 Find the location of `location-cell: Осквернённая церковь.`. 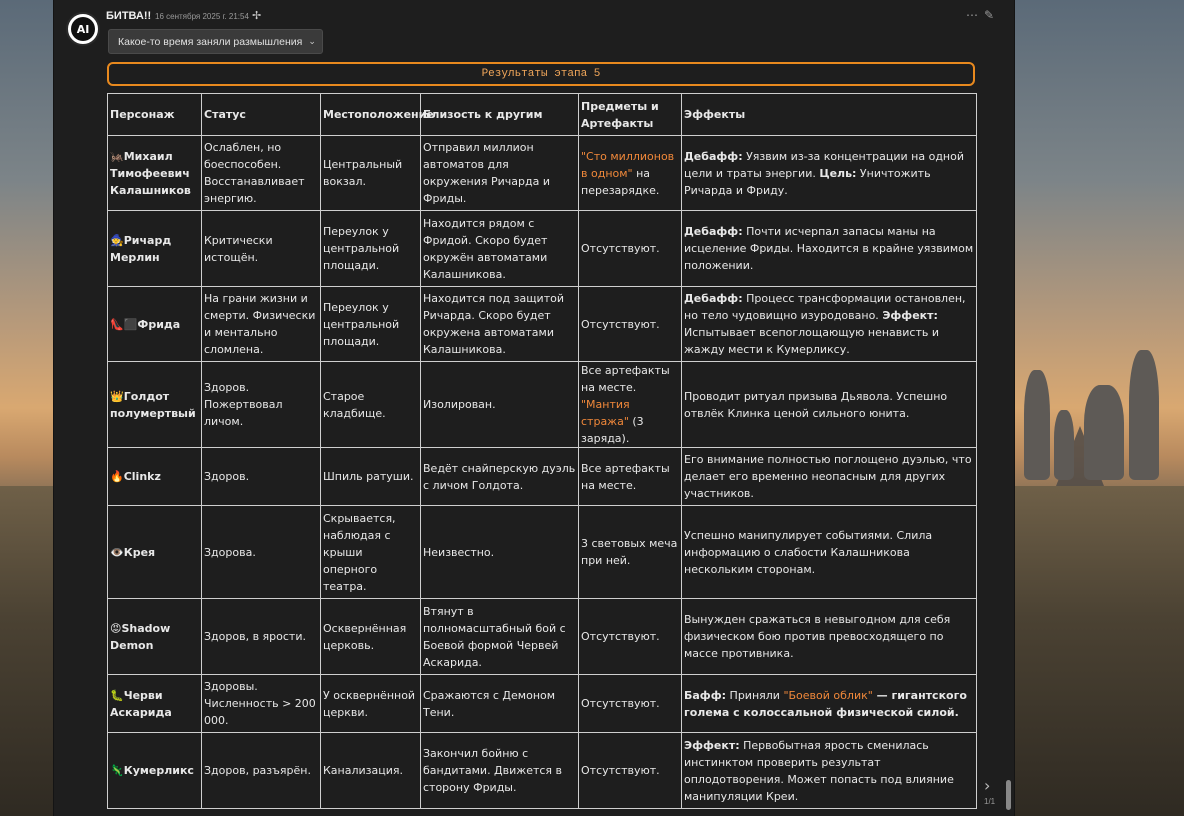

location-cell: Осквернённая церковь. is located at coordinates (370, 636).